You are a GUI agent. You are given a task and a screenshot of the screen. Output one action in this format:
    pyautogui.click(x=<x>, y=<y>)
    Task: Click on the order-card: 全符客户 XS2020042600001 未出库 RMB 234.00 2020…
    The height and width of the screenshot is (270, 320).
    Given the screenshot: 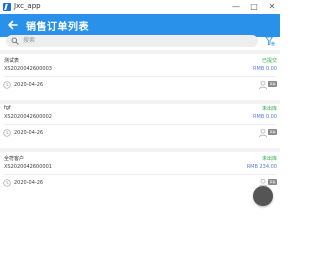 What is the action you would take?
    pyautogui.click(x=140, y=177)
    